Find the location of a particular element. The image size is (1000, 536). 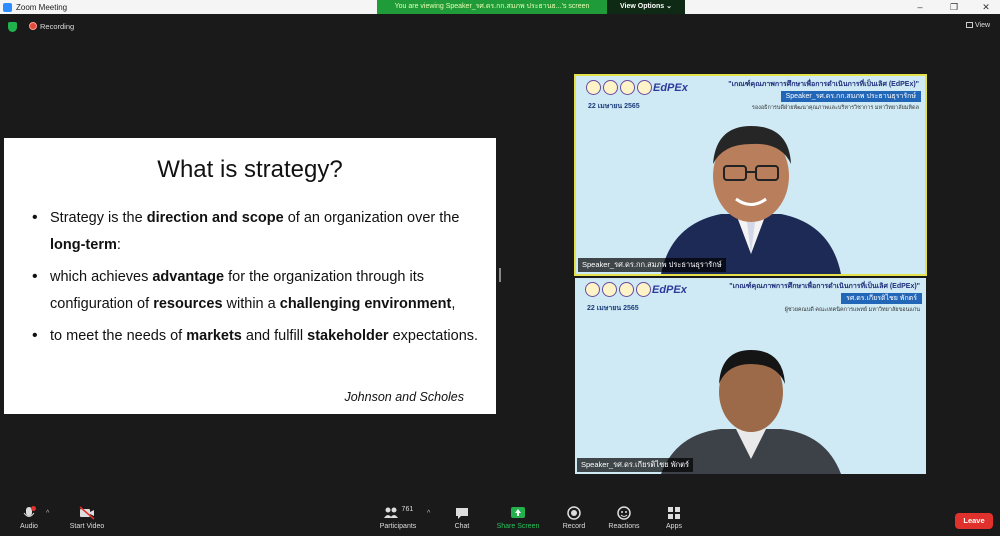

recording-label: Recording is located at coordinates (57, 26).